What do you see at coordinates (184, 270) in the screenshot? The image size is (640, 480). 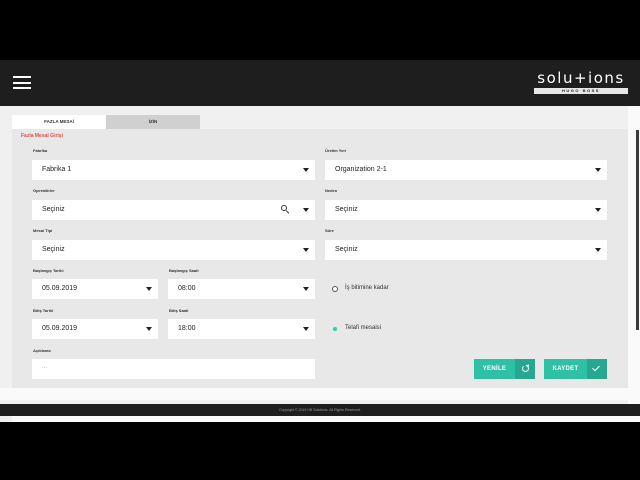 I see `baslangic-saati-label: Başlangıç Saati` at bounding box center [184, 270].